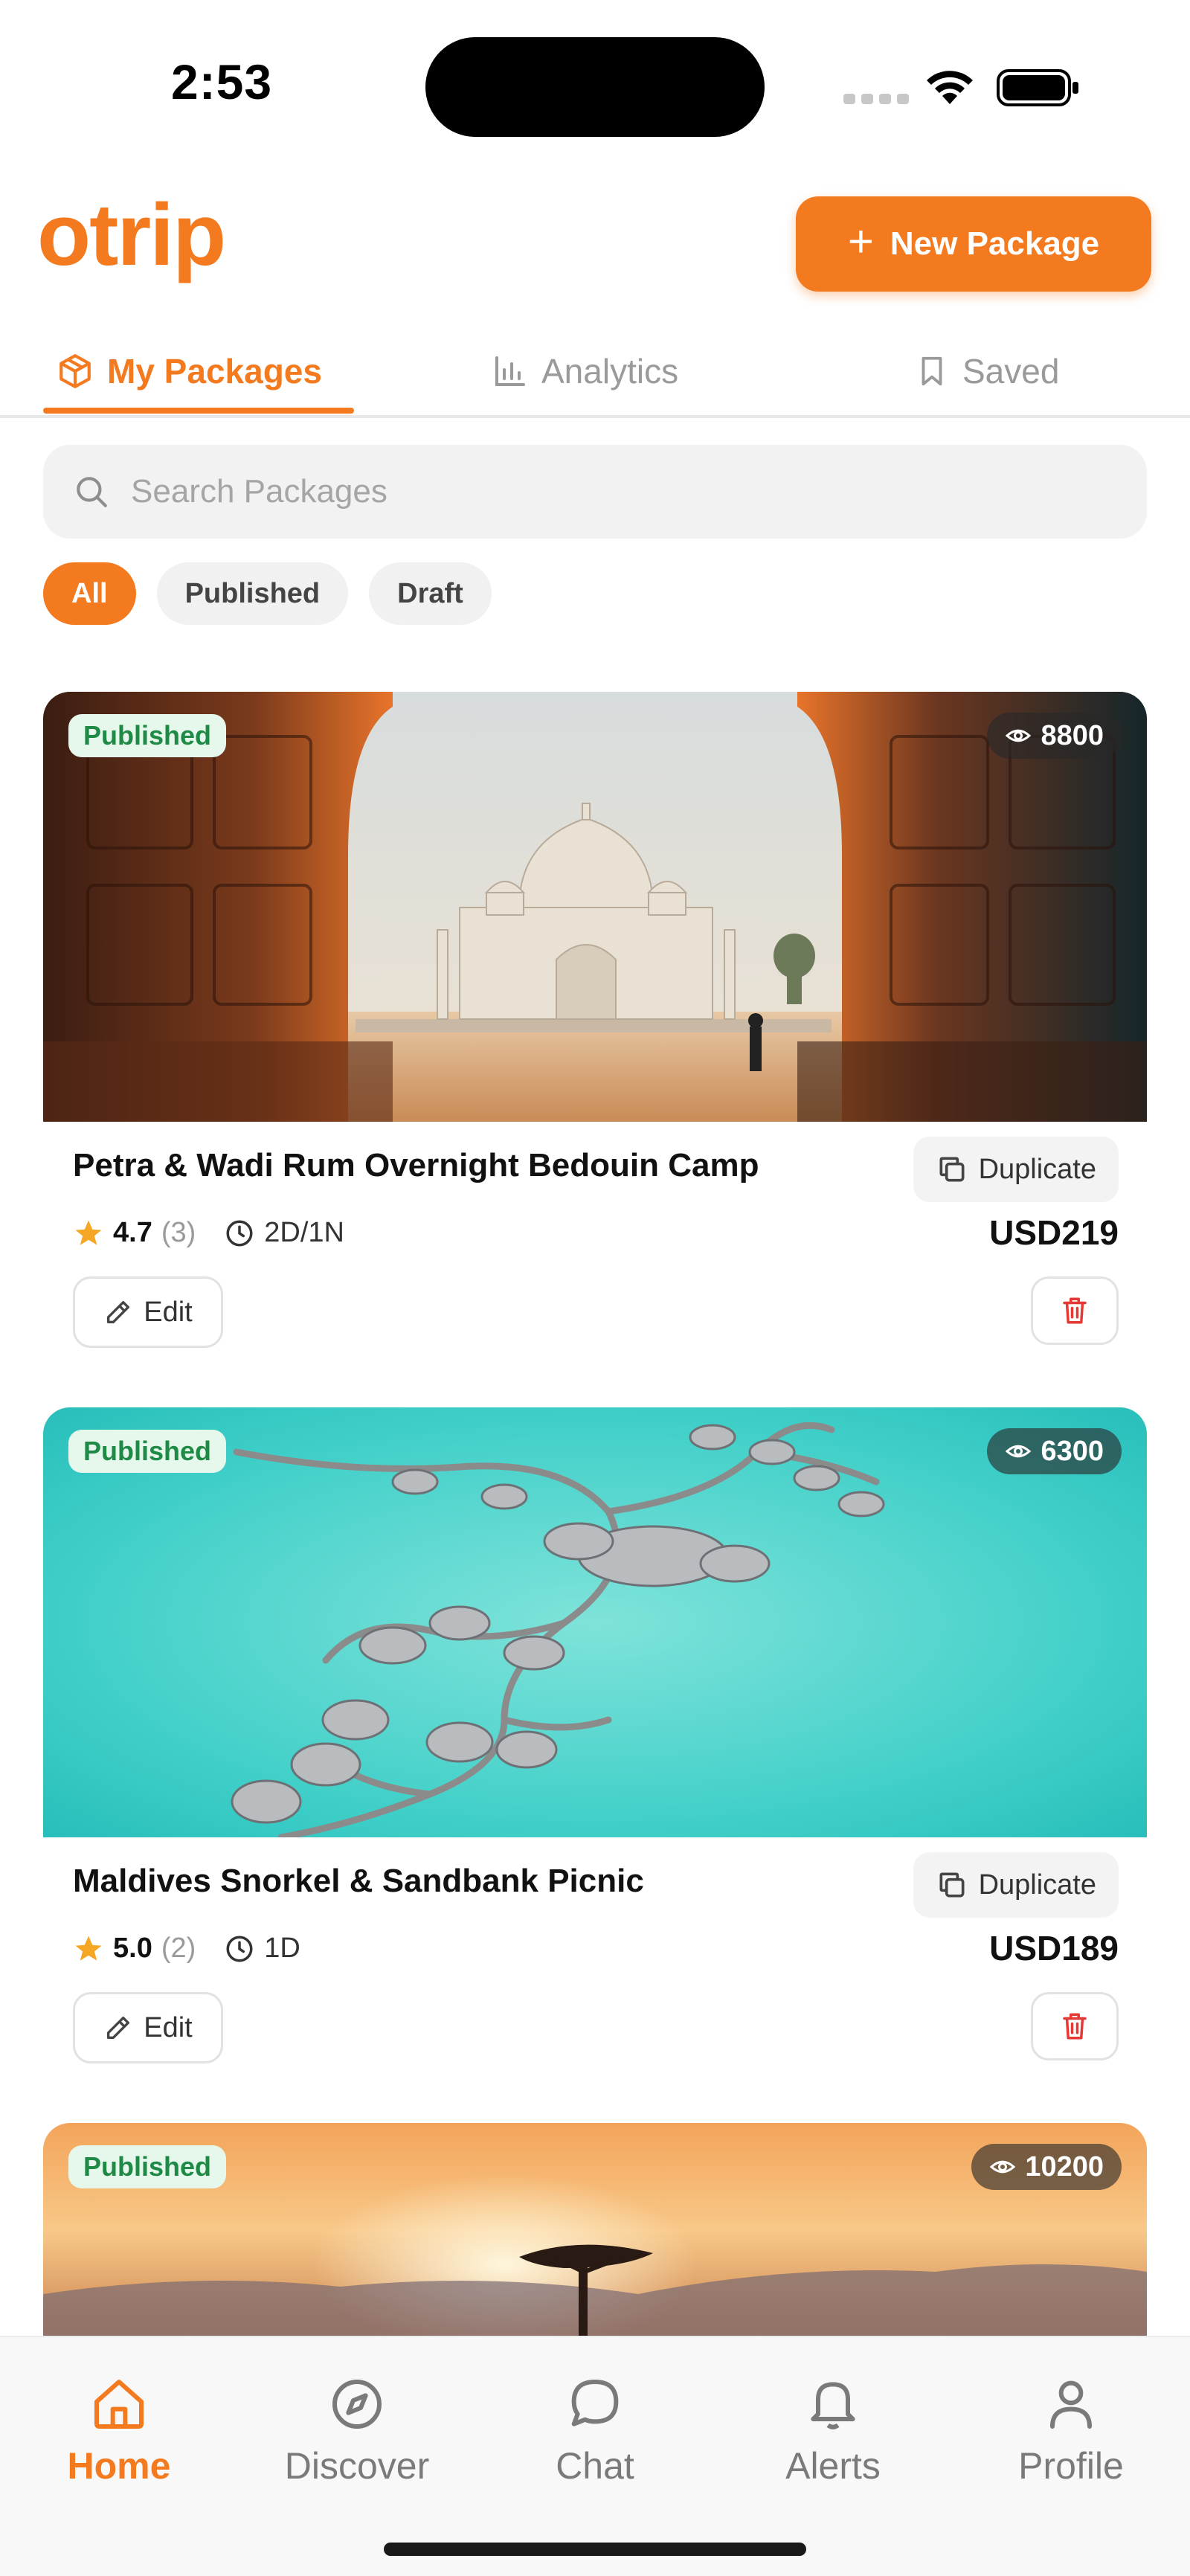  Describe the element at coordinates (595, 2466) in the screenshot. I see `nav-label: Chat` at that location.